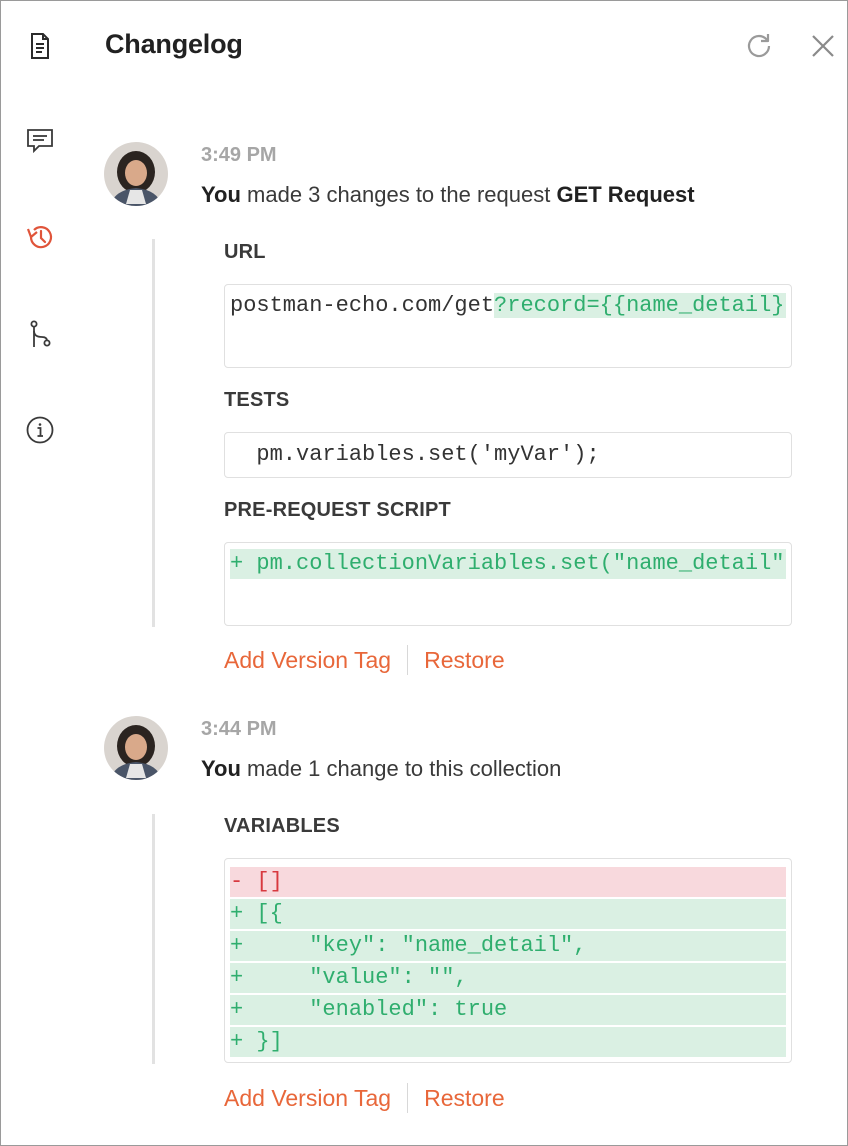 The image size is (848, 1146). I want to click on tests-diff-box: pm.variables.set('myVar');, so click(508, 455).